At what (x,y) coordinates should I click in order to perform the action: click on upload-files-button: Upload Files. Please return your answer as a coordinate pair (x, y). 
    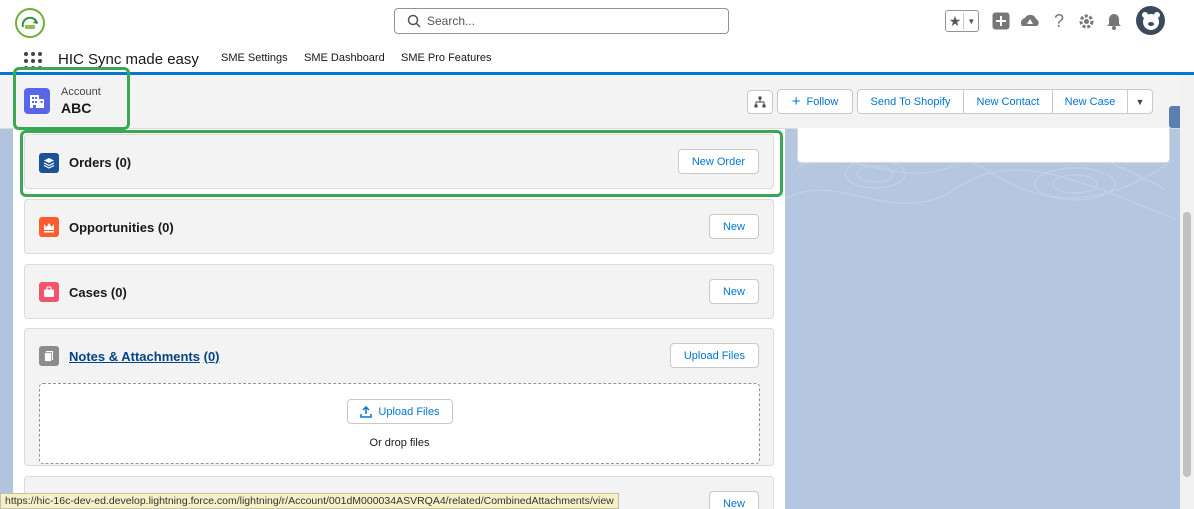
    Looking at the image, I should click on (714, 355).